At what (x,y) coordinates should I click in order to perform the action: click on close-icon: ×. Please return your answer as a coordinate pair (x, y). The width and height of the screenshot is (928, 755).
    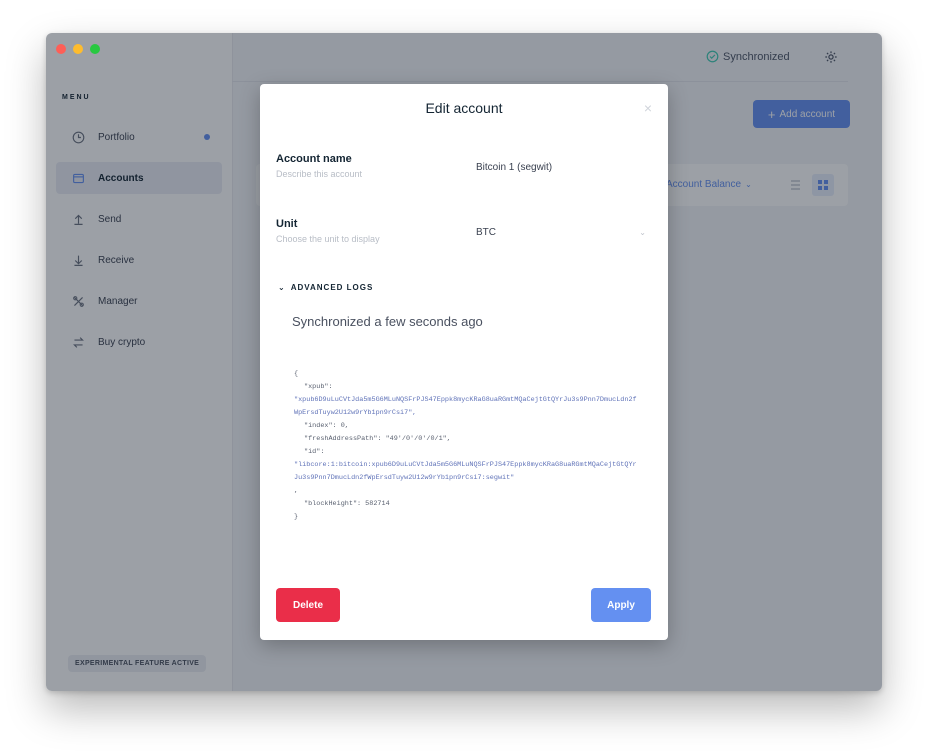
    Looking at the image, I should click on (648, 108).